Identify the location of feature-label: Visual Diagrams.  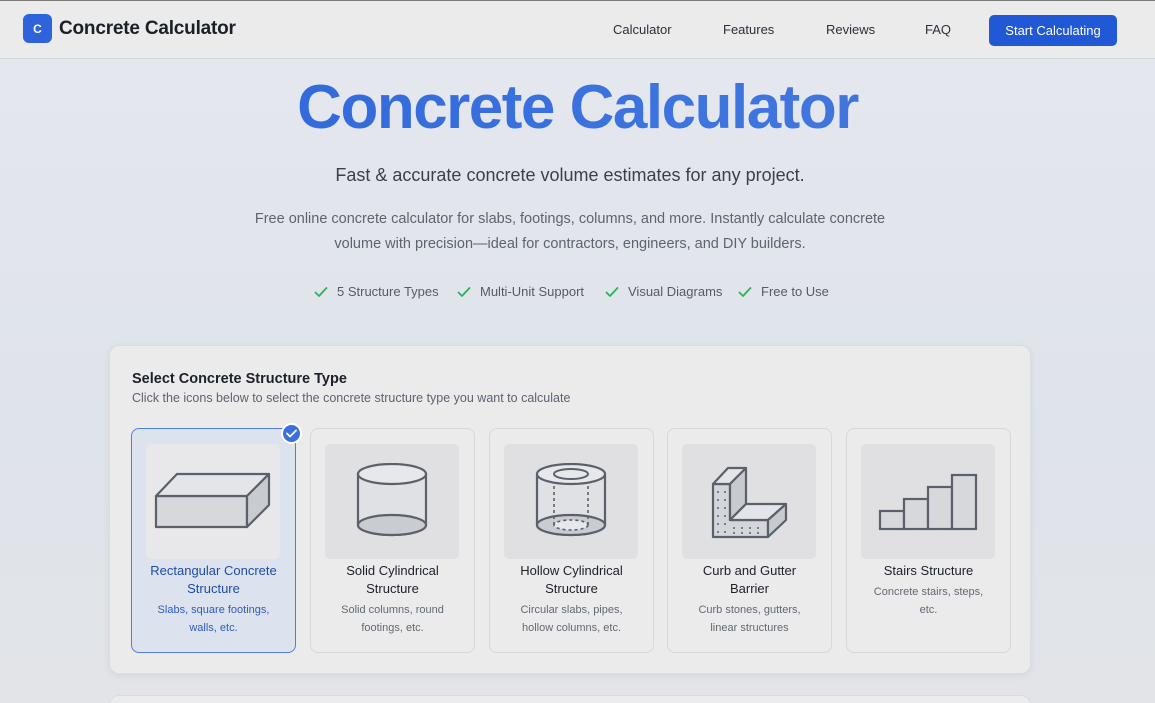
(675, 291).